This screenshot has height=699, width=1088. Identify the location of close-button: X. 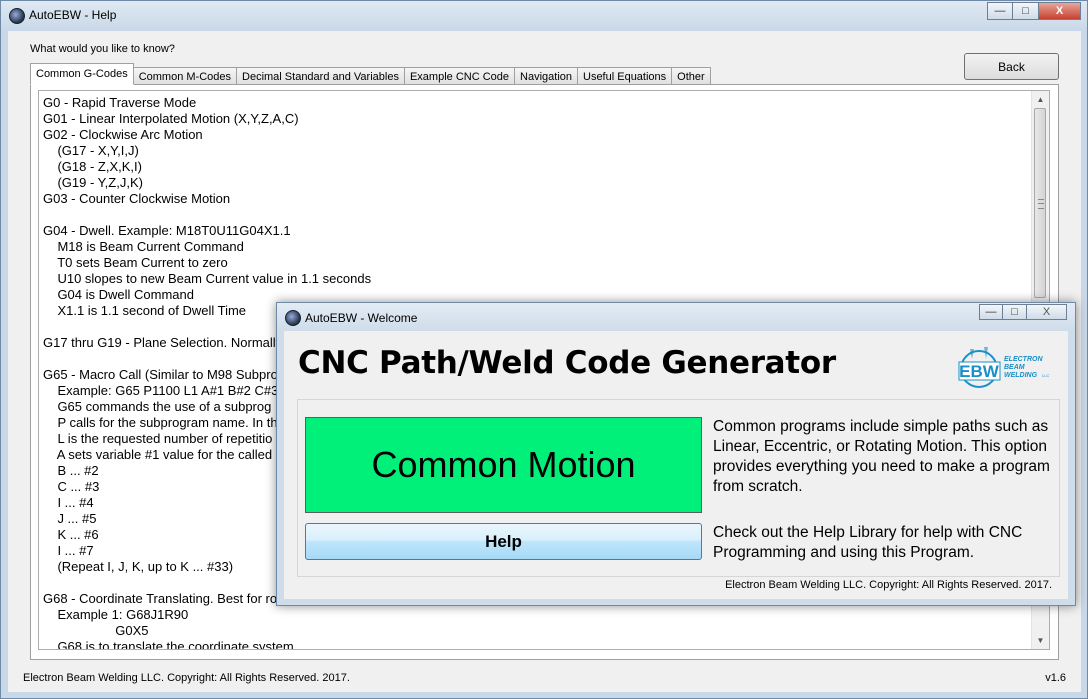
(1060, 11).